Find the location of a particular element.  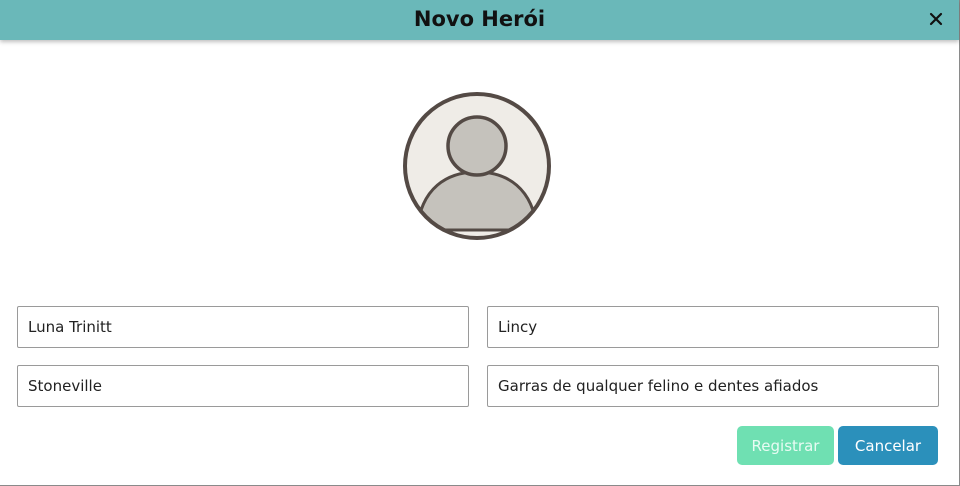

hero-name-field is located at coordinates (243, 327).